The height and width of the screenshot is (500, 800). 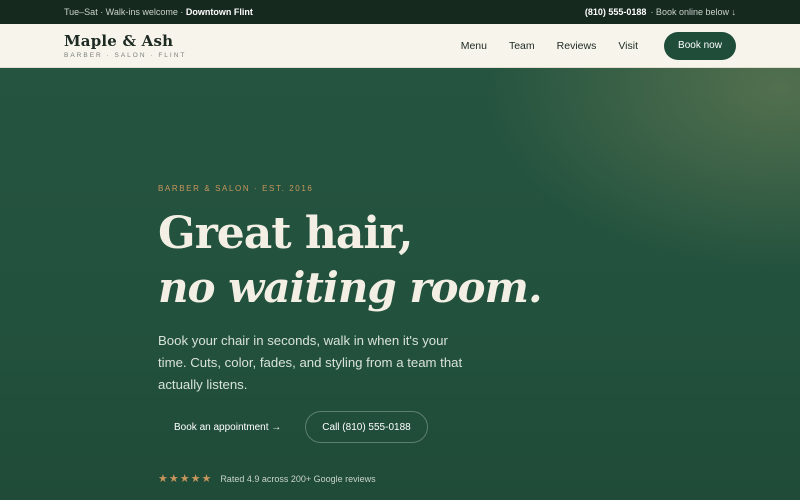 I want to click on headline-line-2: no waiting room., so click(x=350, y=287).